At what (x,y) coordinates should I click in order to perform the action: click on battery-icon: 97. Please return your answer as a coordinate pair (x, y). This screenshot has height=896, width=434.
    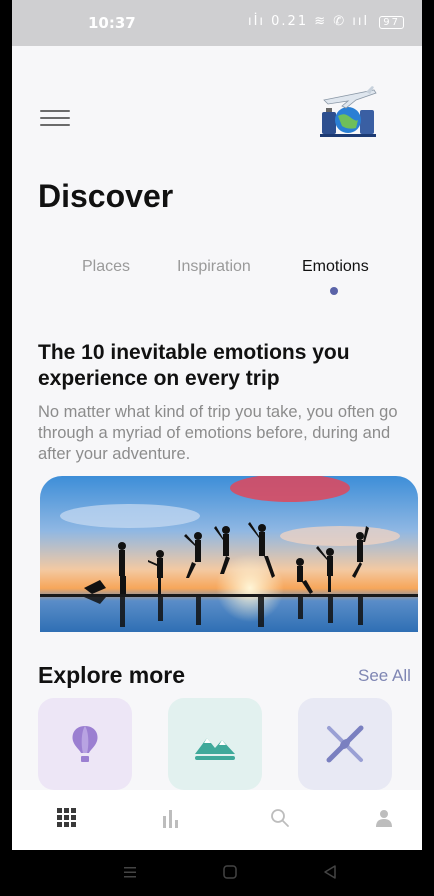
    Looking at the image, I should click on (391, 22).